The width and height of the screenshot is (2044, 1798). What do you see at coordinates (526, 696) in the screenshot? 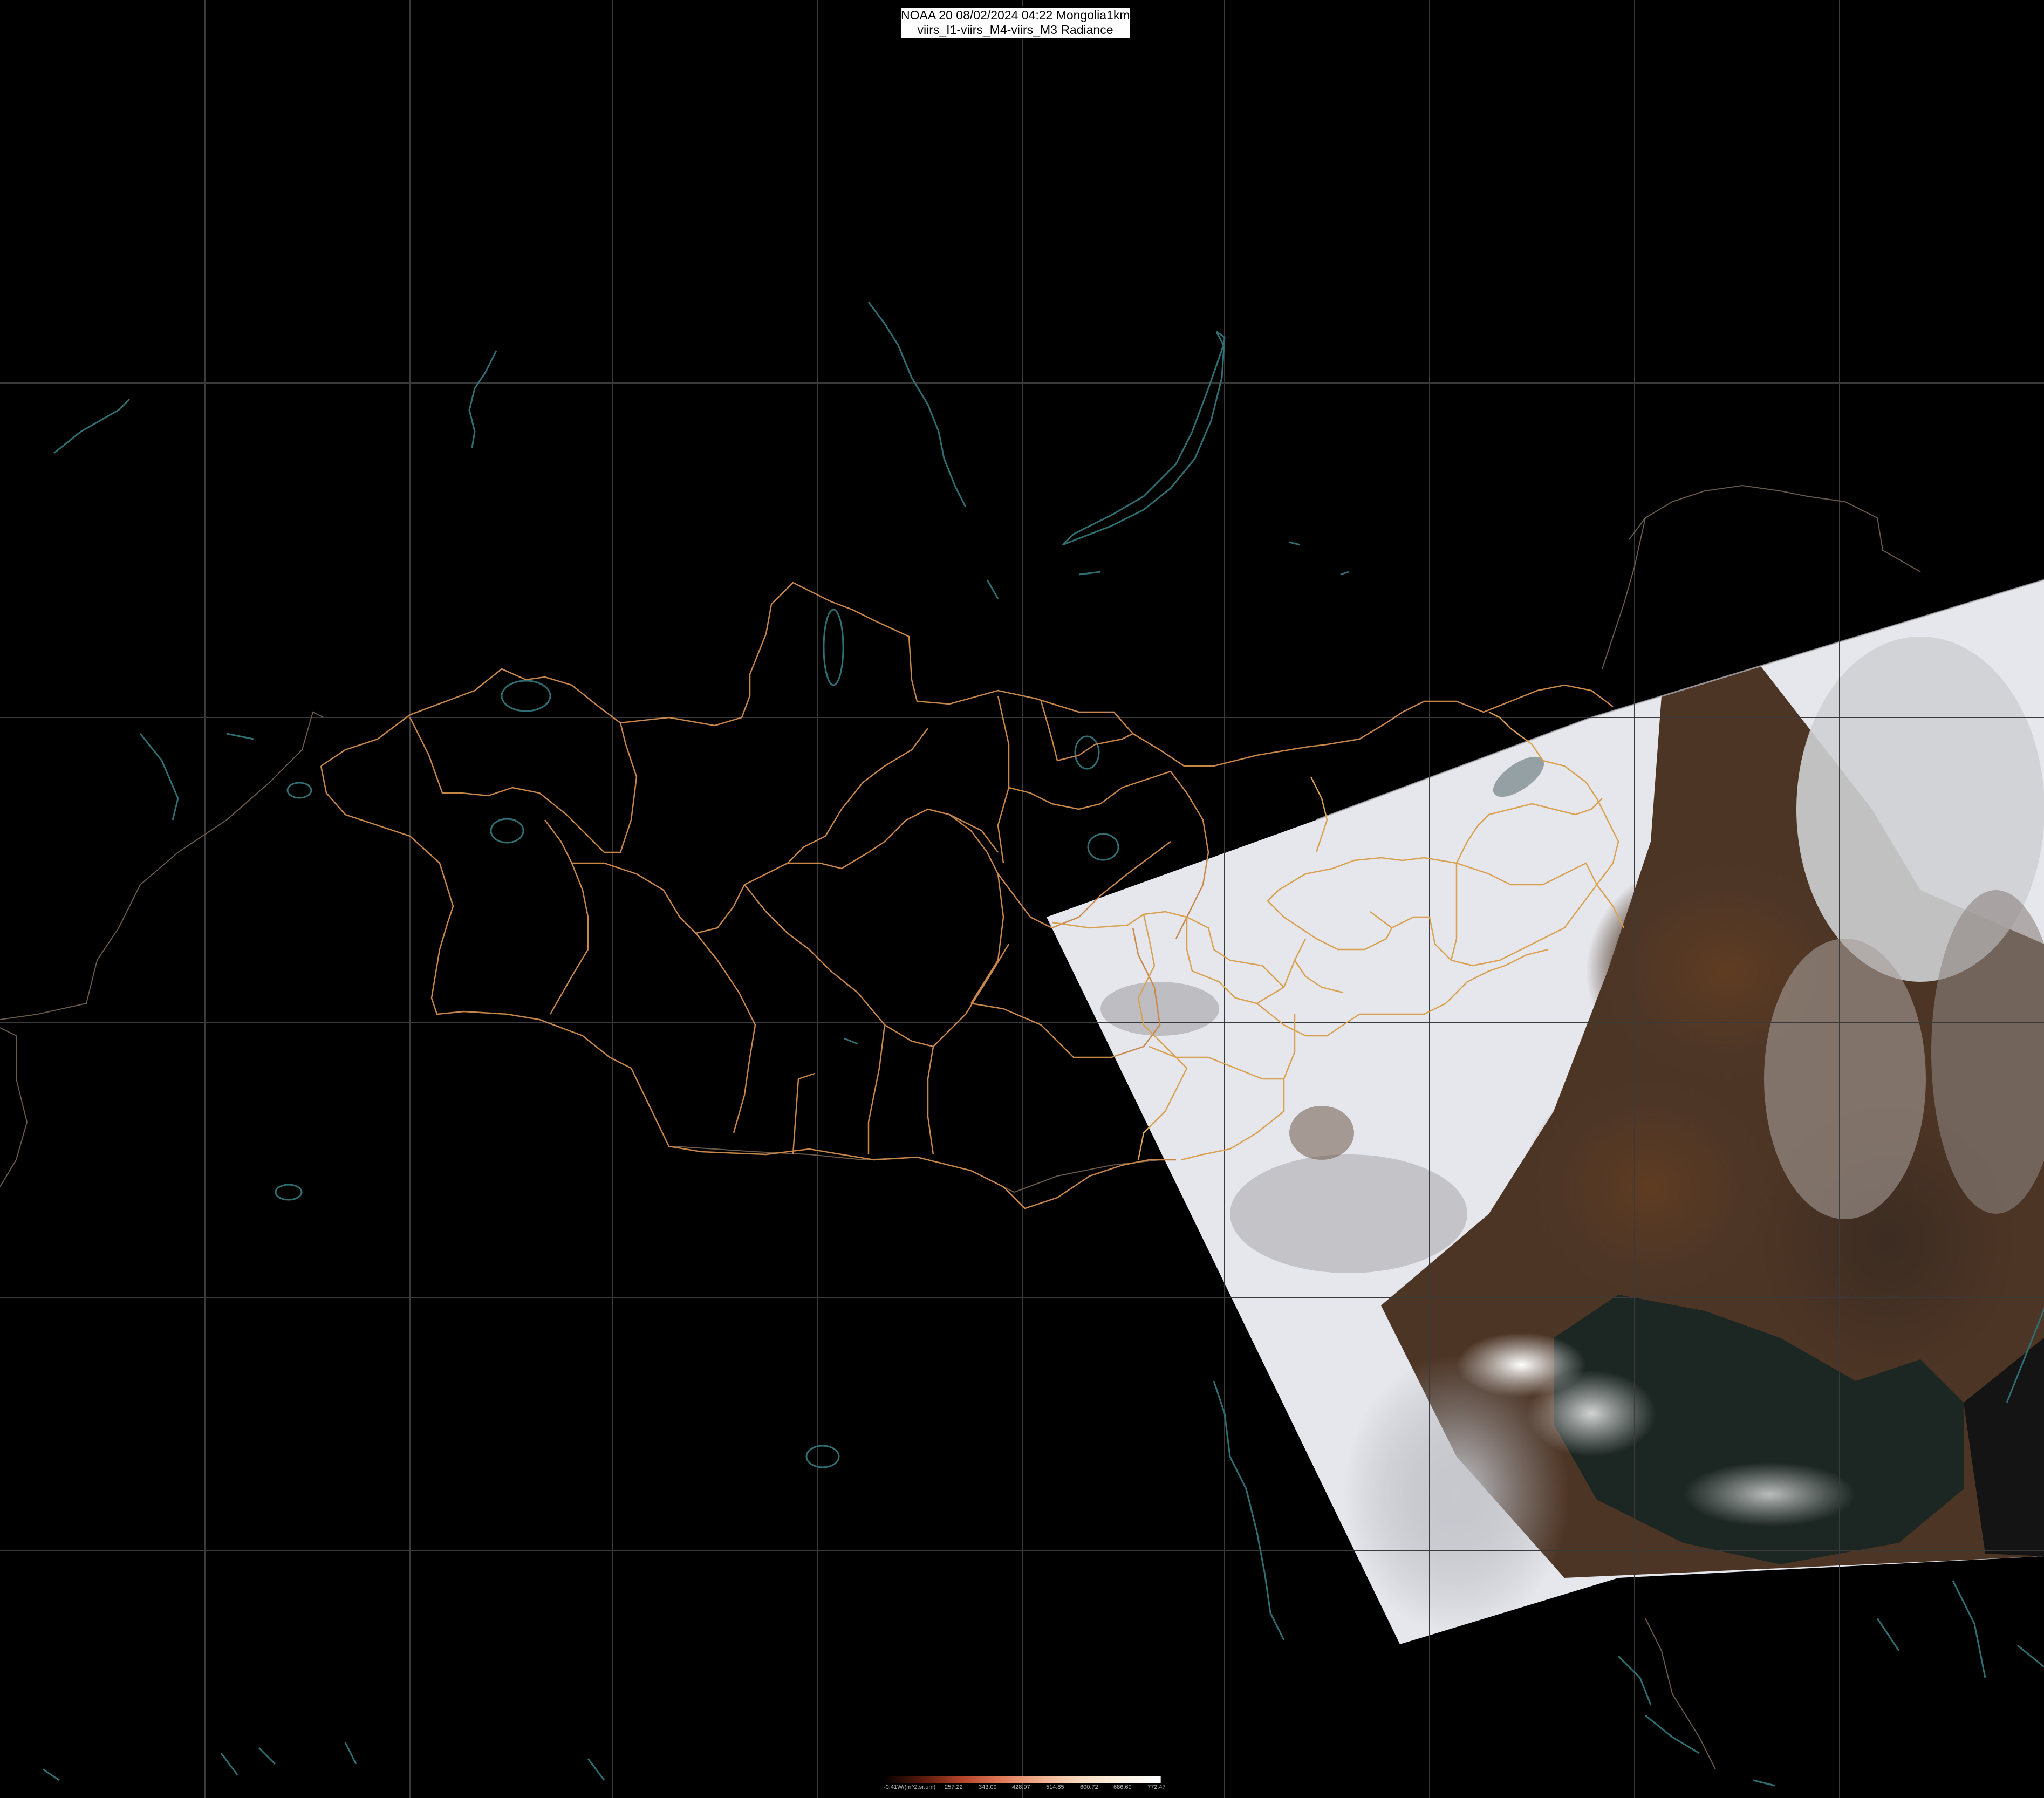
I see `lake-uvs` at bounding box center [526, 696].